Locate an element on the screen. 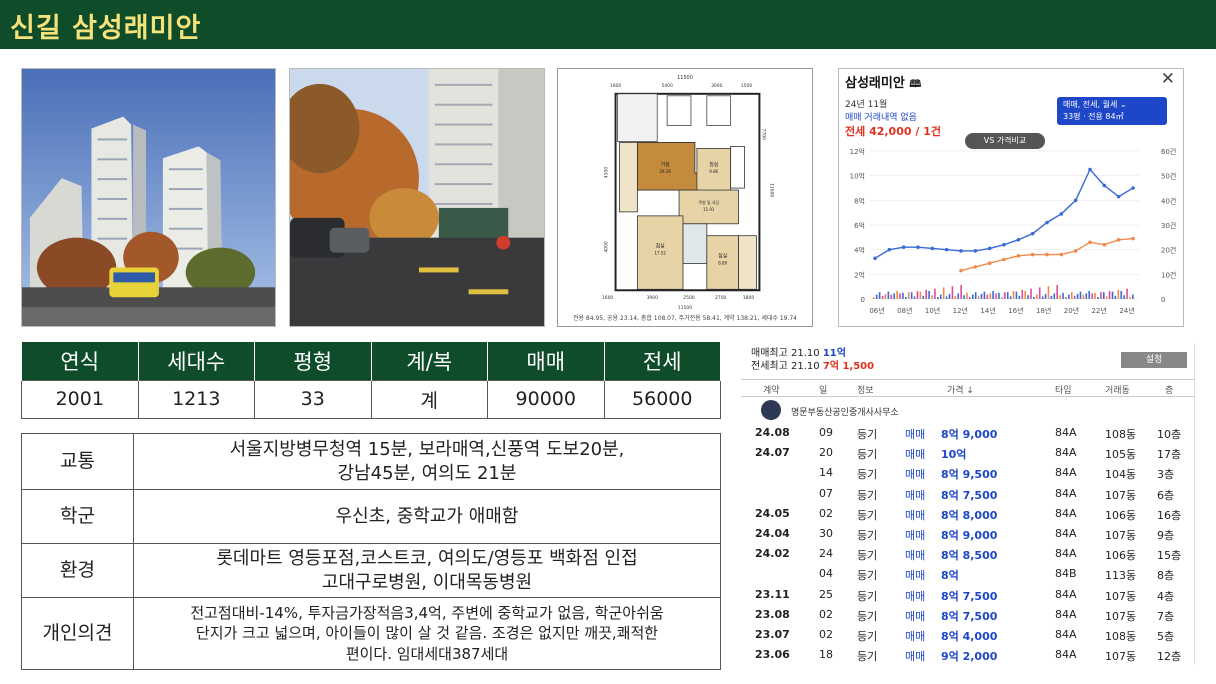 This screenshot has height=684, width=1216. transaction-kind: 등기 is located at coordinates (867, 596).